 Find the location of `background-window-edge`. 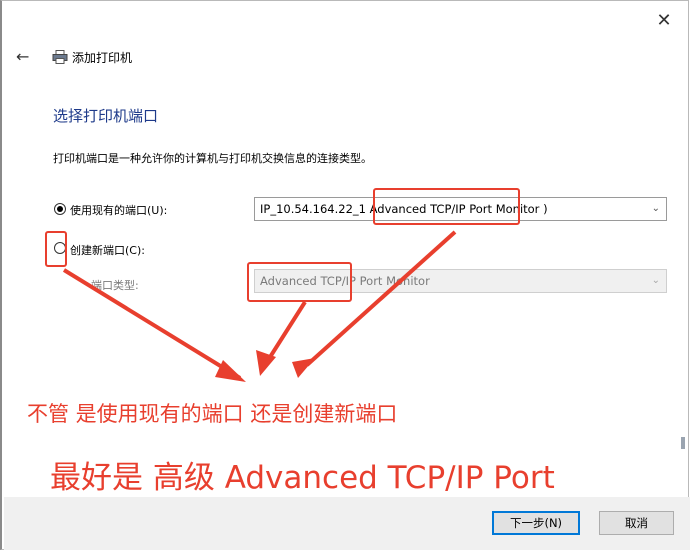

background-window-edge is located at coordinates (683, 443).